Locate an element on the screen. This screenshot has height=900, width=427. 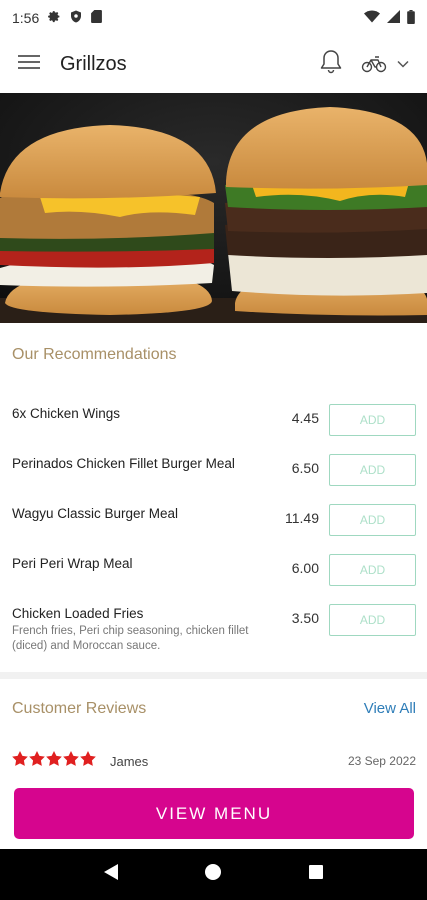
section-divider is located at coordinates (213, 675).